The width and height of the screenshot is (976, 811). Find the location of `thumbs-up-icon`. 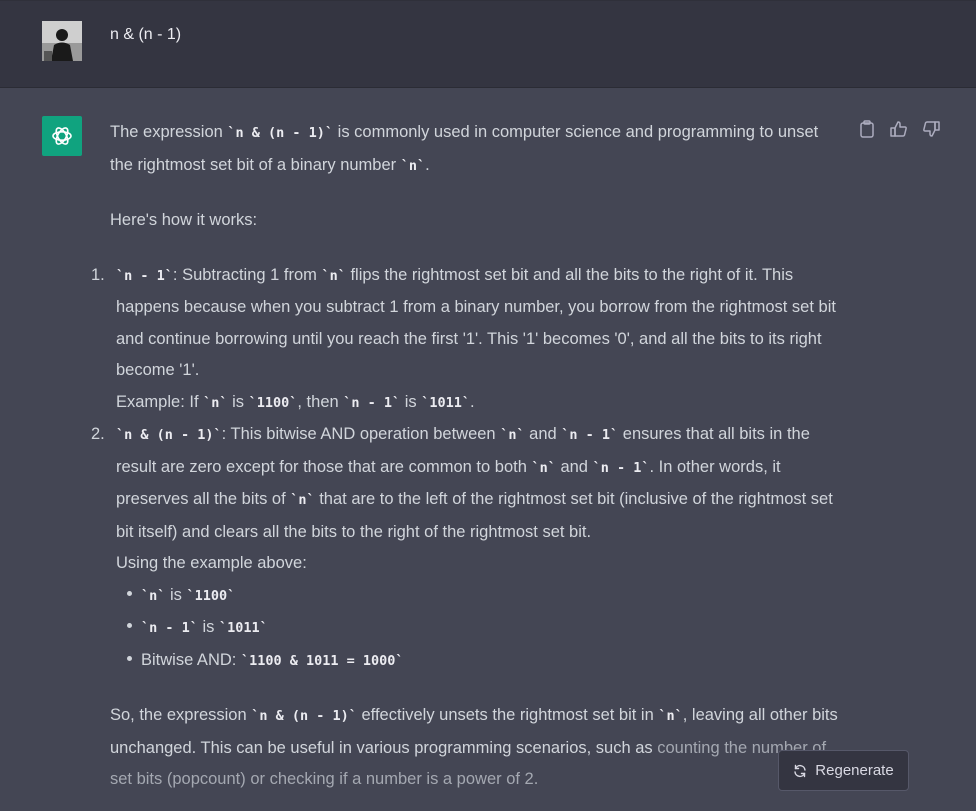

thumbs-up-icon is located at coordinates (899, 129).